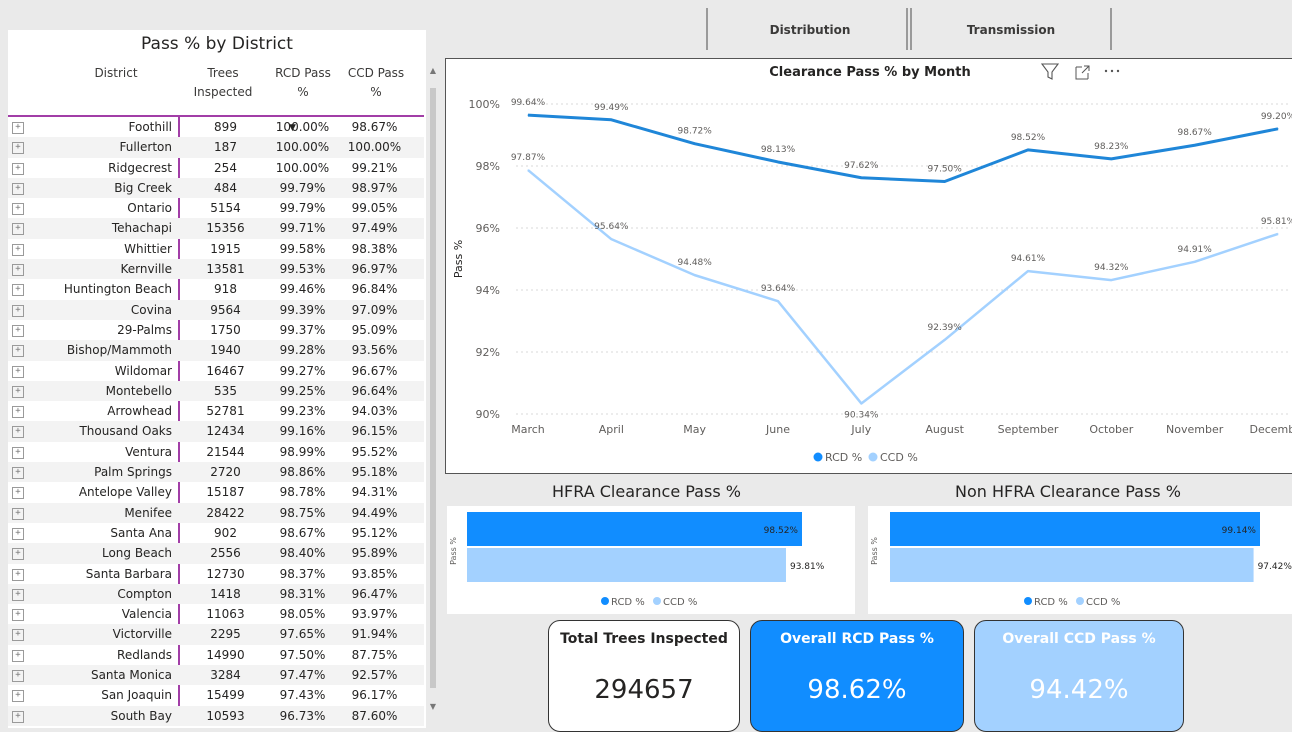 The height and width of the screenshot is (732, 1292). I want to click on table-row: + Fullerton 187 100.00% 100.00%, so click(216, 147).